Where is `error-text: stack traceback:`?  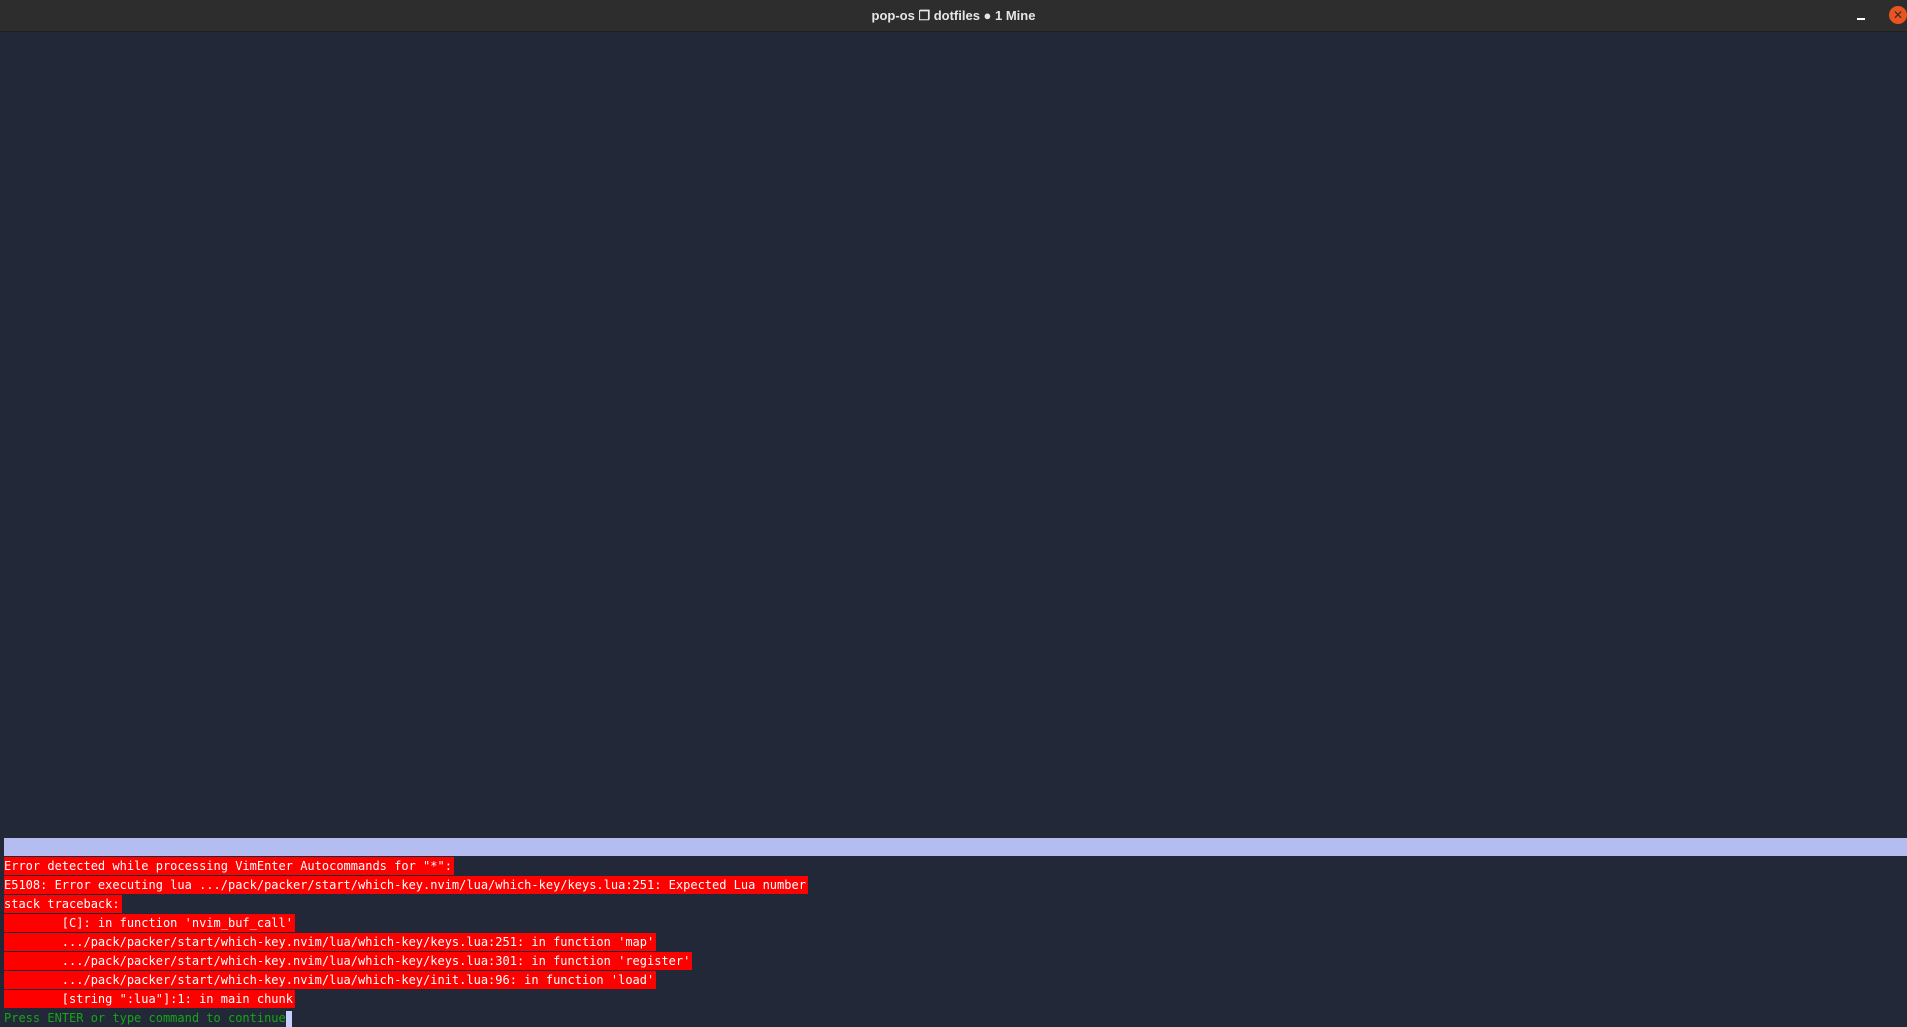
error-text: stack traceback: is located at coordinates (63, 904).